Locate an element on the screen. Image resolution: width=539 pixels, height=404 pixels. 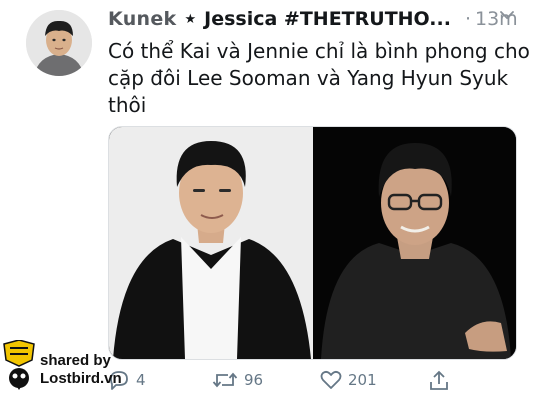
avatar is located at coordinates (59, 43).